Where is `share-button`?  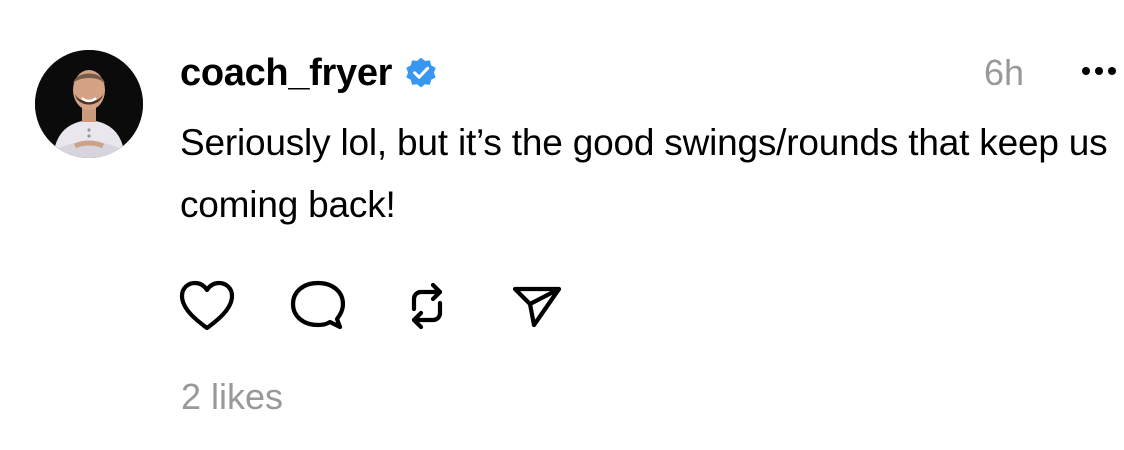 share-button is located at coordinates (537, 306).